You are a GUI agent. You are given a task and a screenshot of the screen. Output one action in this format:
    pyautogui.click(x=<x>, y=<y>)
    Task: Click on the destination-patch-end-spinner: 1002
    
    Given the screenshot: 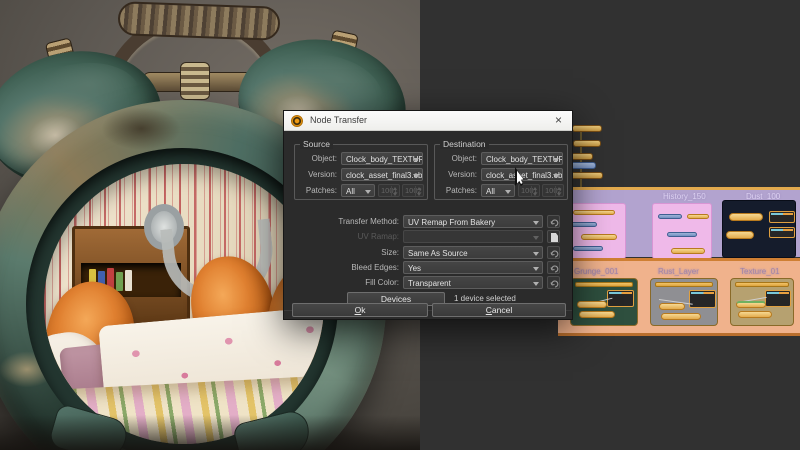 What is the action you would take?
    pyautogui.click(x=553, y=190)
    